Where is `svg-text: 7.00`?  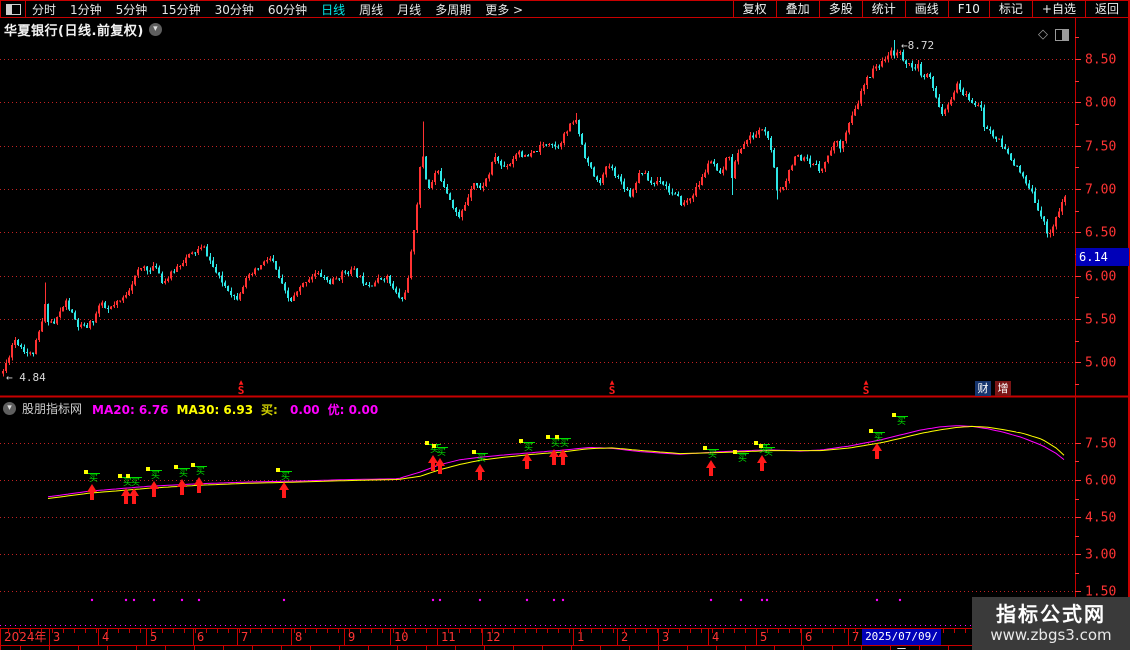 svg-text: 7.00 is located at coordinates (1100, 190).